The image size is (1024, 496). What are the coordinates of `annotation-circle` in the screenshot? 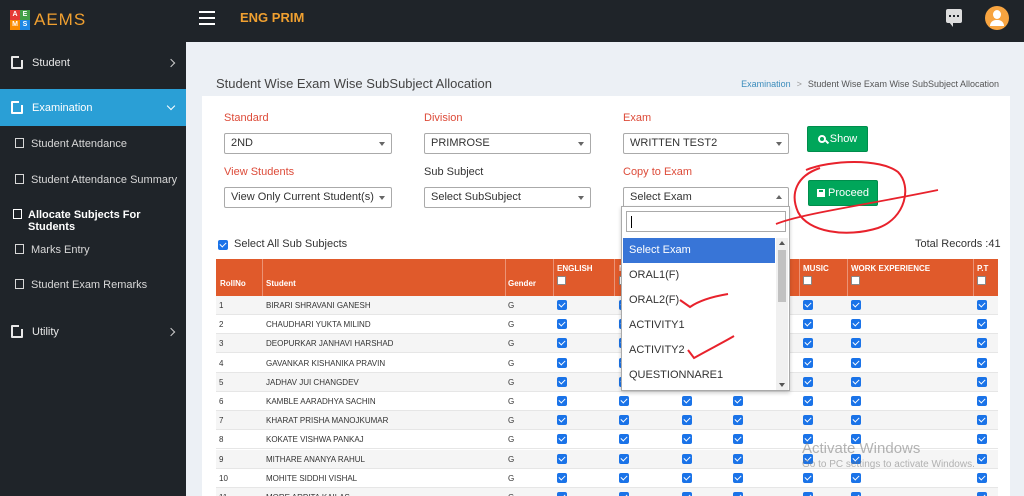 It's located at (850, 197).